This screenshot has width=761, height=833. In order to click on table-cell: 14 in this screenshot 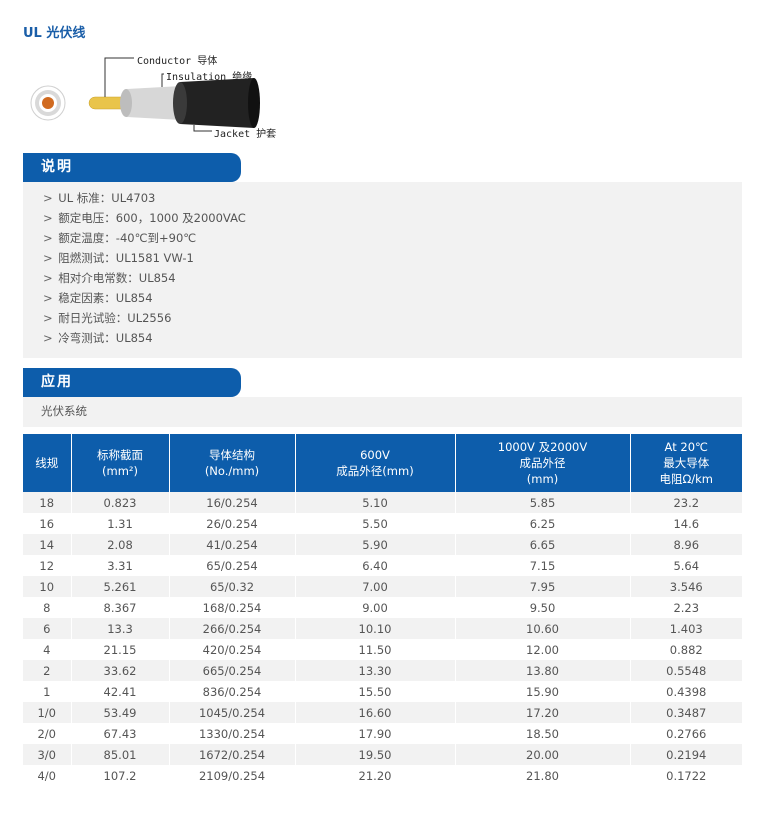, I will do `click(47, 544)`.